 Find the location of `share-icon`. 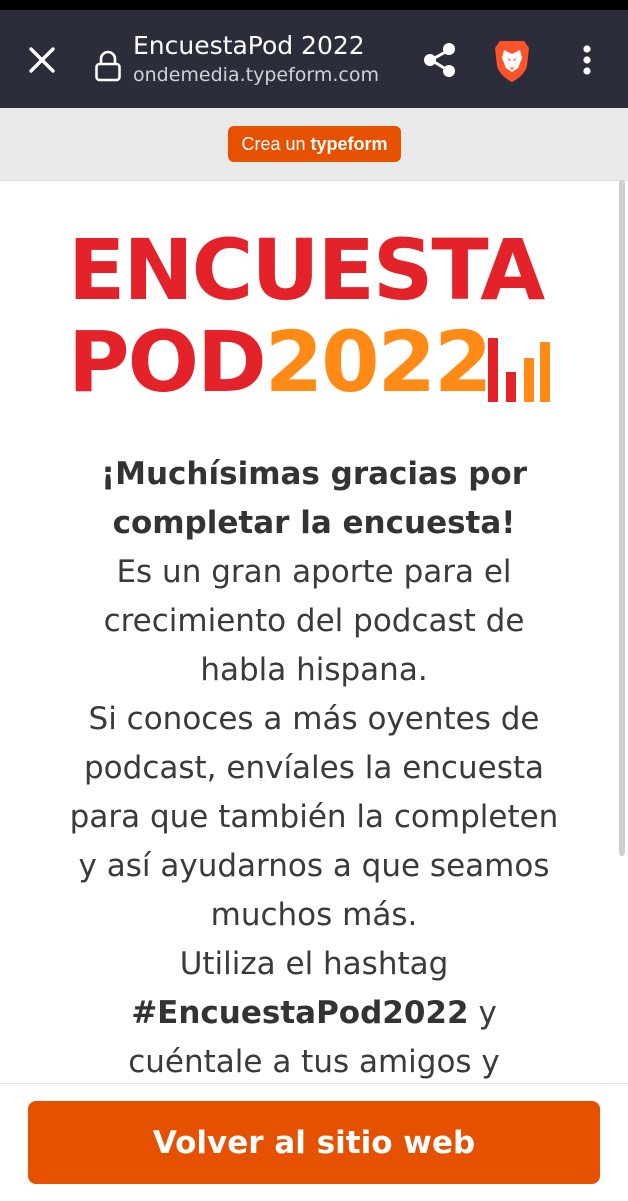

share-icon is located at coordinates (439, 60).